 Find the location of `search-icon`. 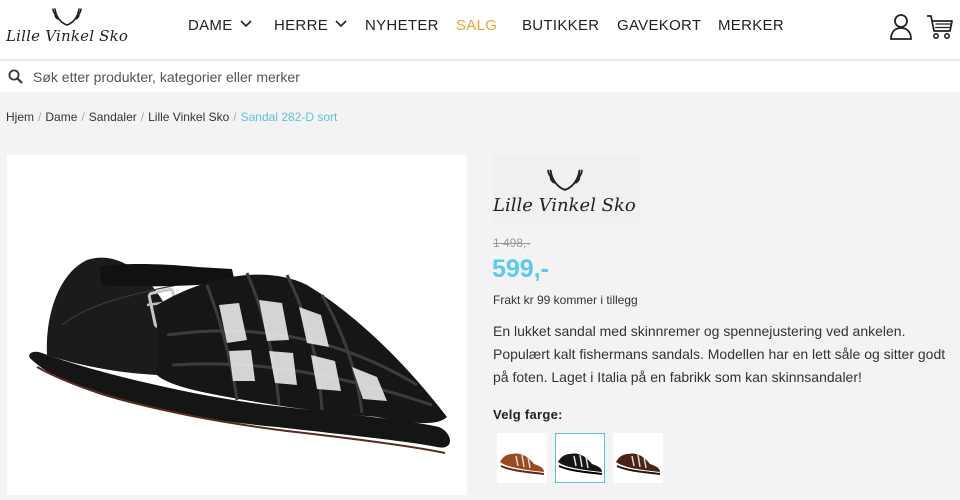

search-icon is located at coordinates (15, 76).